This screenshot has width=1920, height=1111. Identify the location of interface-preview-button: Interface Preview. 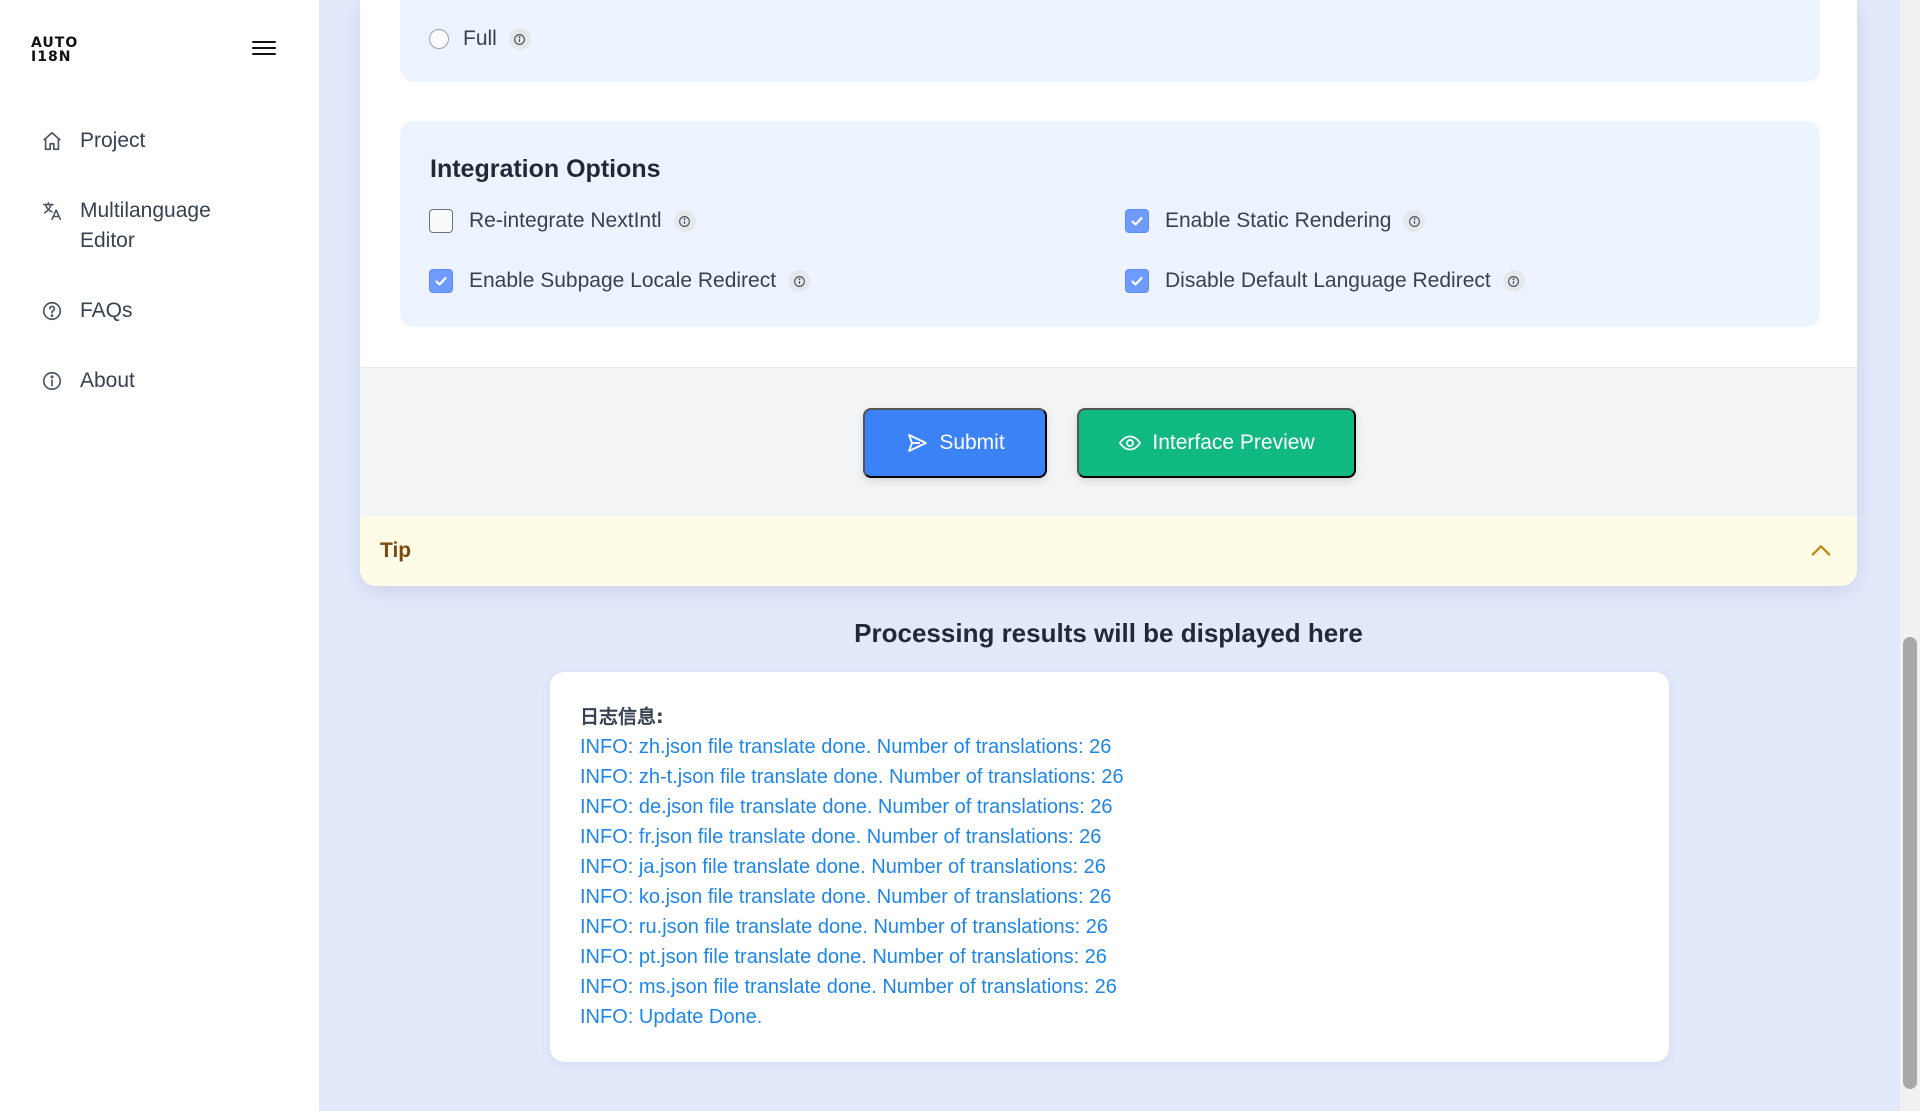
(1216, 443).